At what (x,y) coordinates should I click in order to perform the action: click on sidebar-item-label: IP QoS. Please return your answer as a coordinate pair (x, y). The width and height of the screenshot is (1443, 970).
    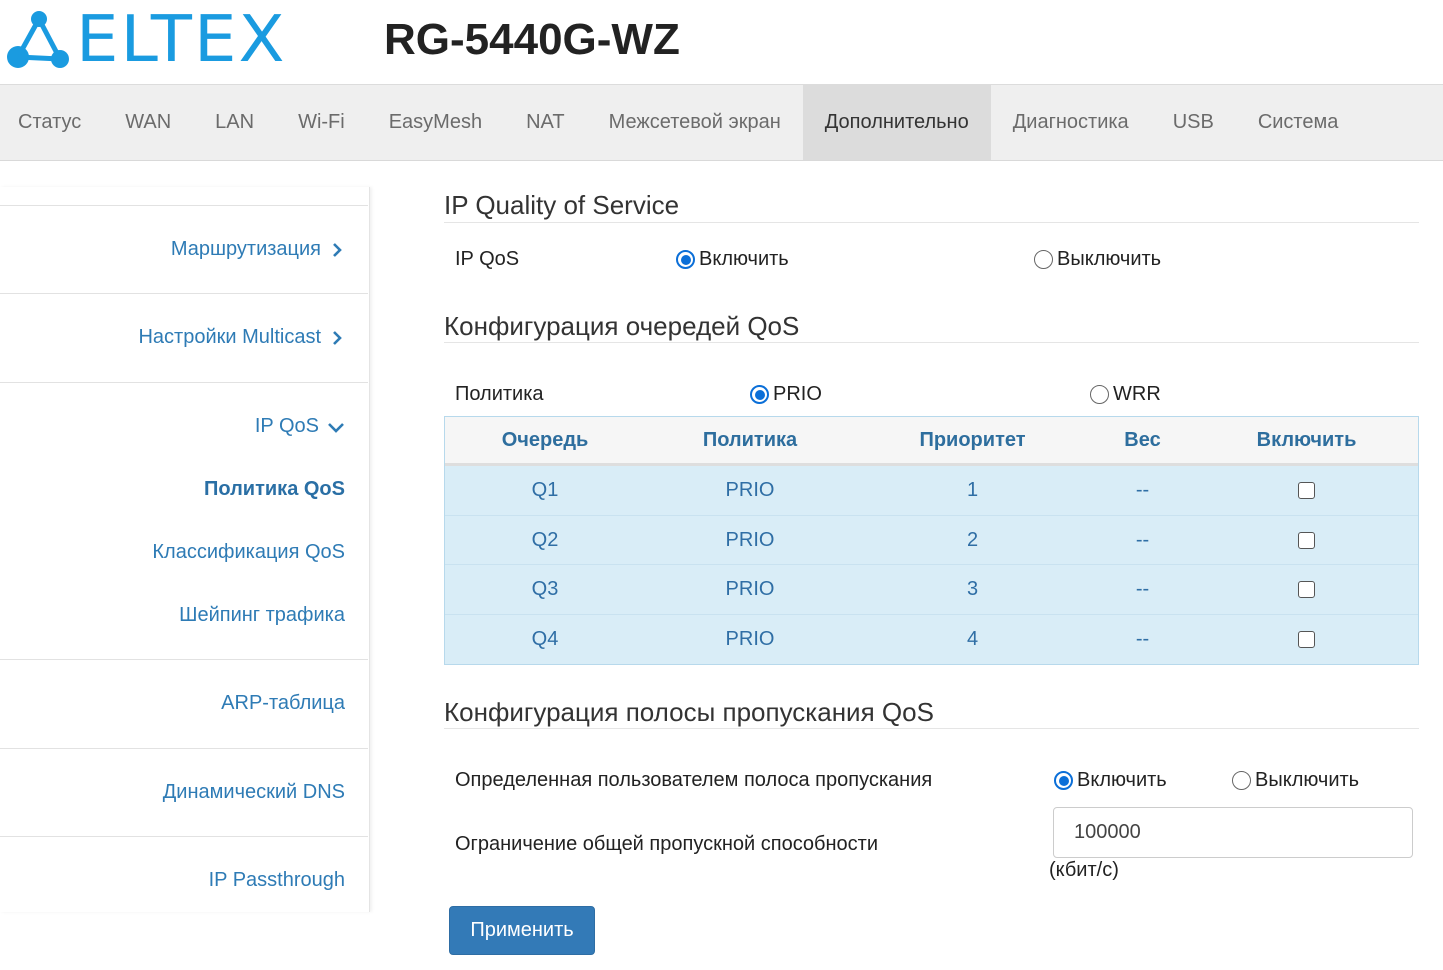
    Looking at the image, I should click on (286, 426).